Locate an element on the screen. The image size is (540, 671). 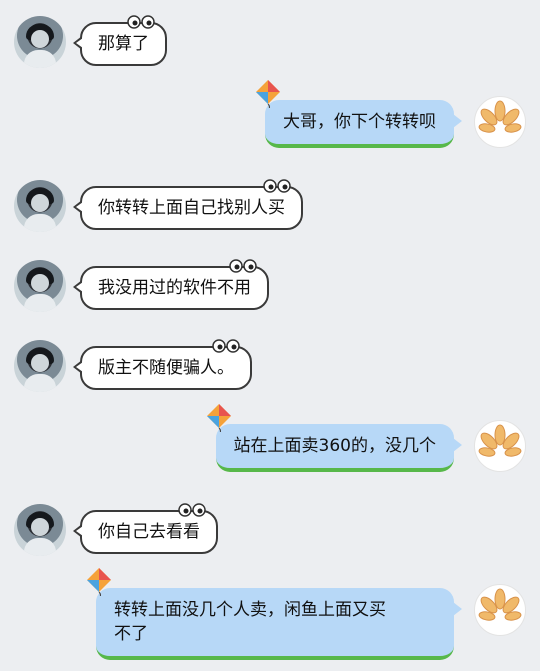
message-text: 大哥，你下个转转呗 is located at coordinates (359, 122).